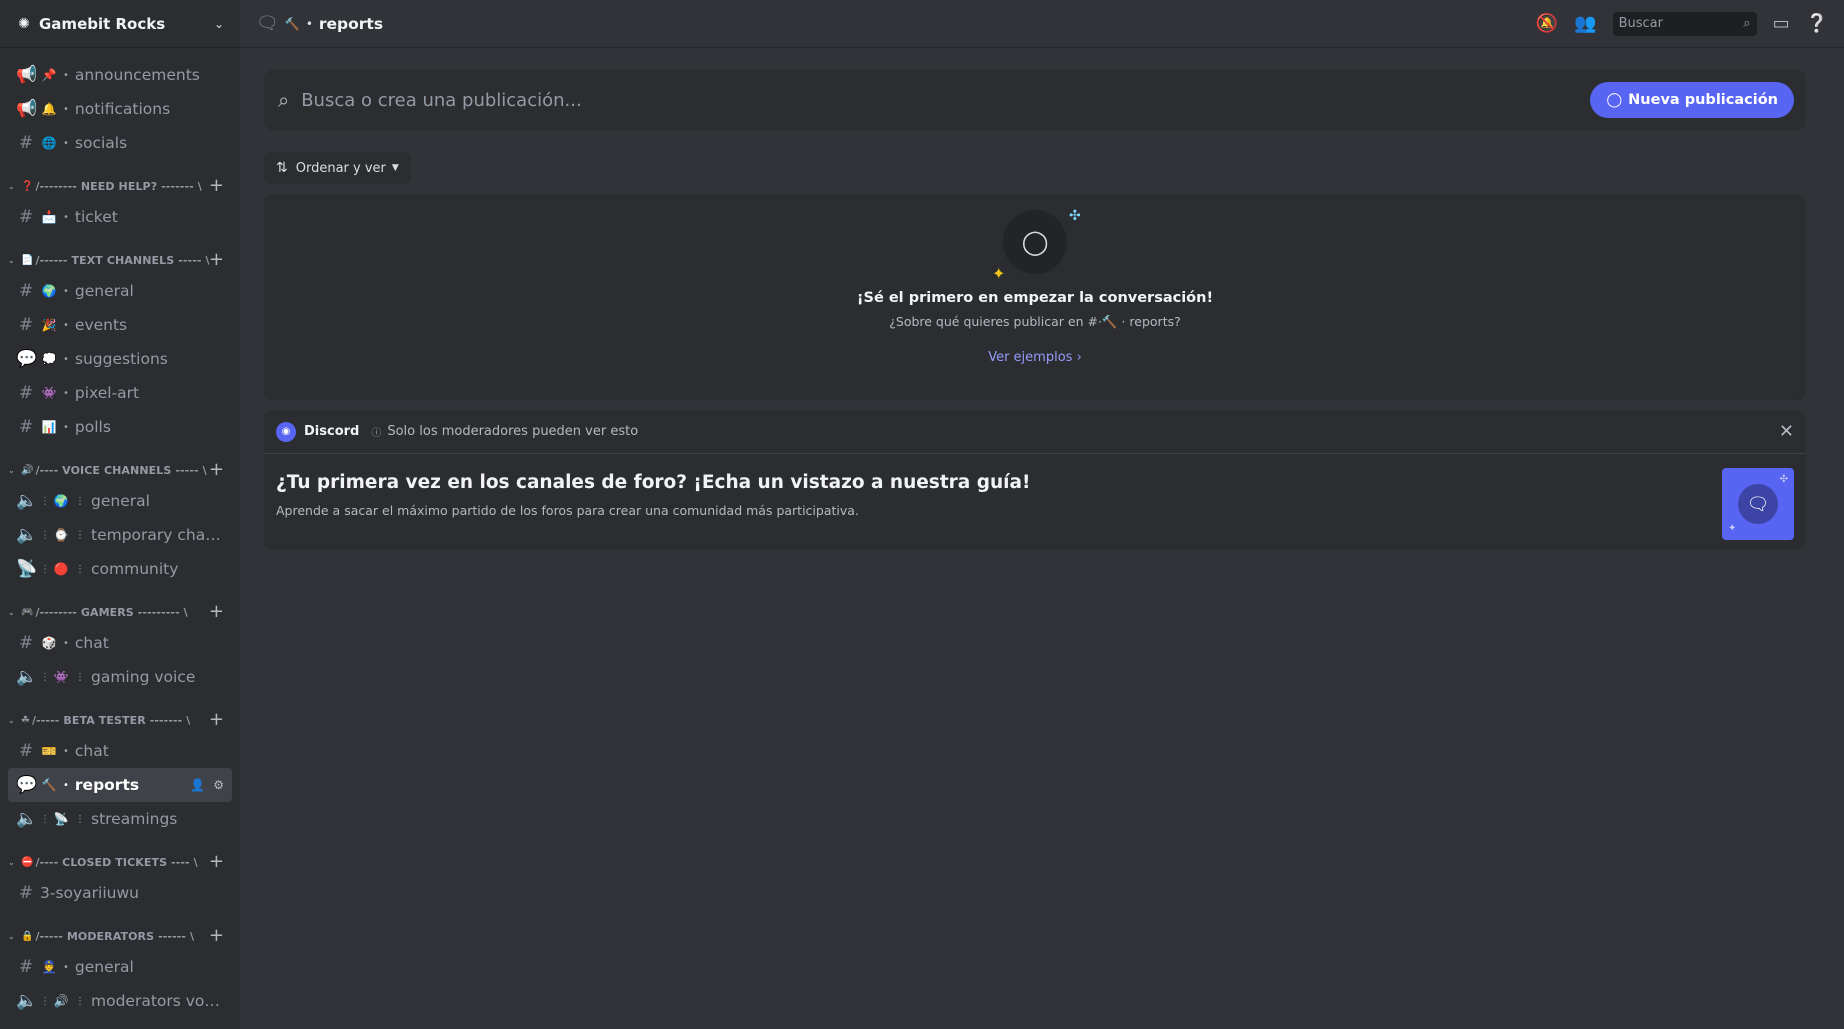 Image resolution: width=1844 pixels, height=1029 pixels. Describe the element at coordinates (120, 819) in the screenshot. I see `channel-item: 🔈 ⋮ 📡 ⋮ streamings` at that location.